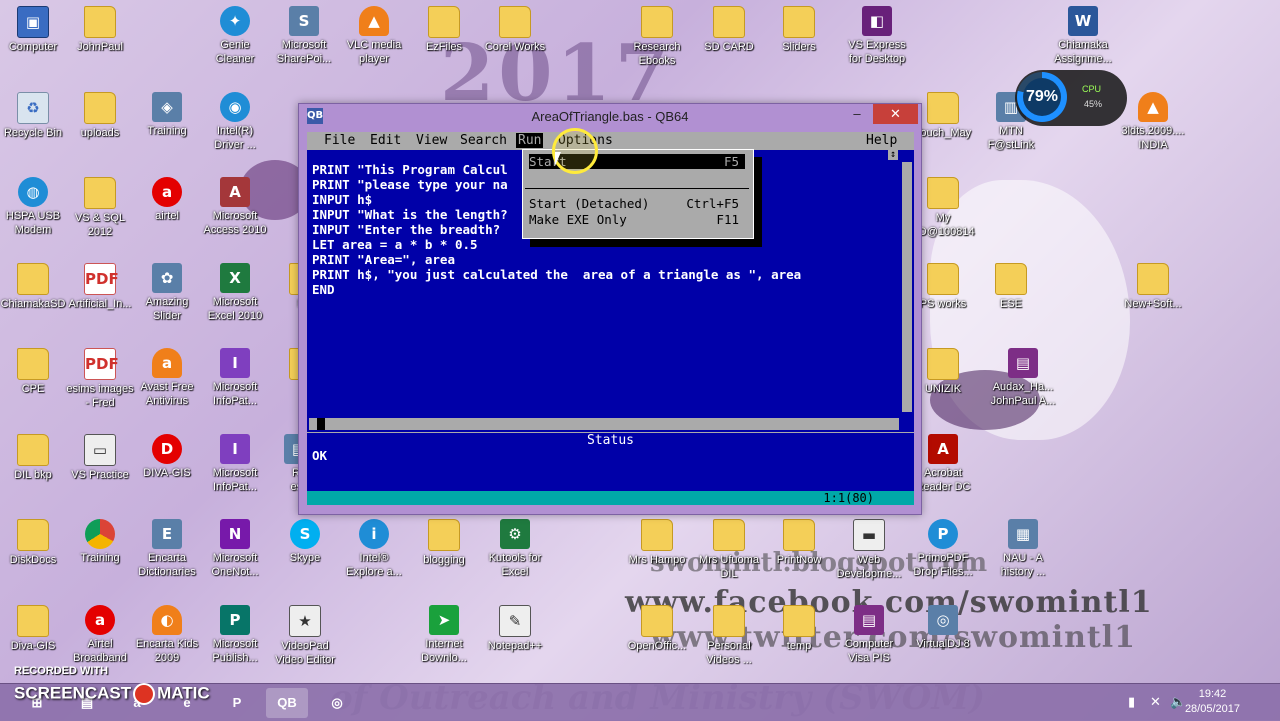 This screenshot has height=721, width=1280. What do you see at coordinates (610, 117) in the screenshot?
I see `window-titlebar: QB AreaOfTriangle.bas - QB64 – ✕` at bounding box center [610, 117].